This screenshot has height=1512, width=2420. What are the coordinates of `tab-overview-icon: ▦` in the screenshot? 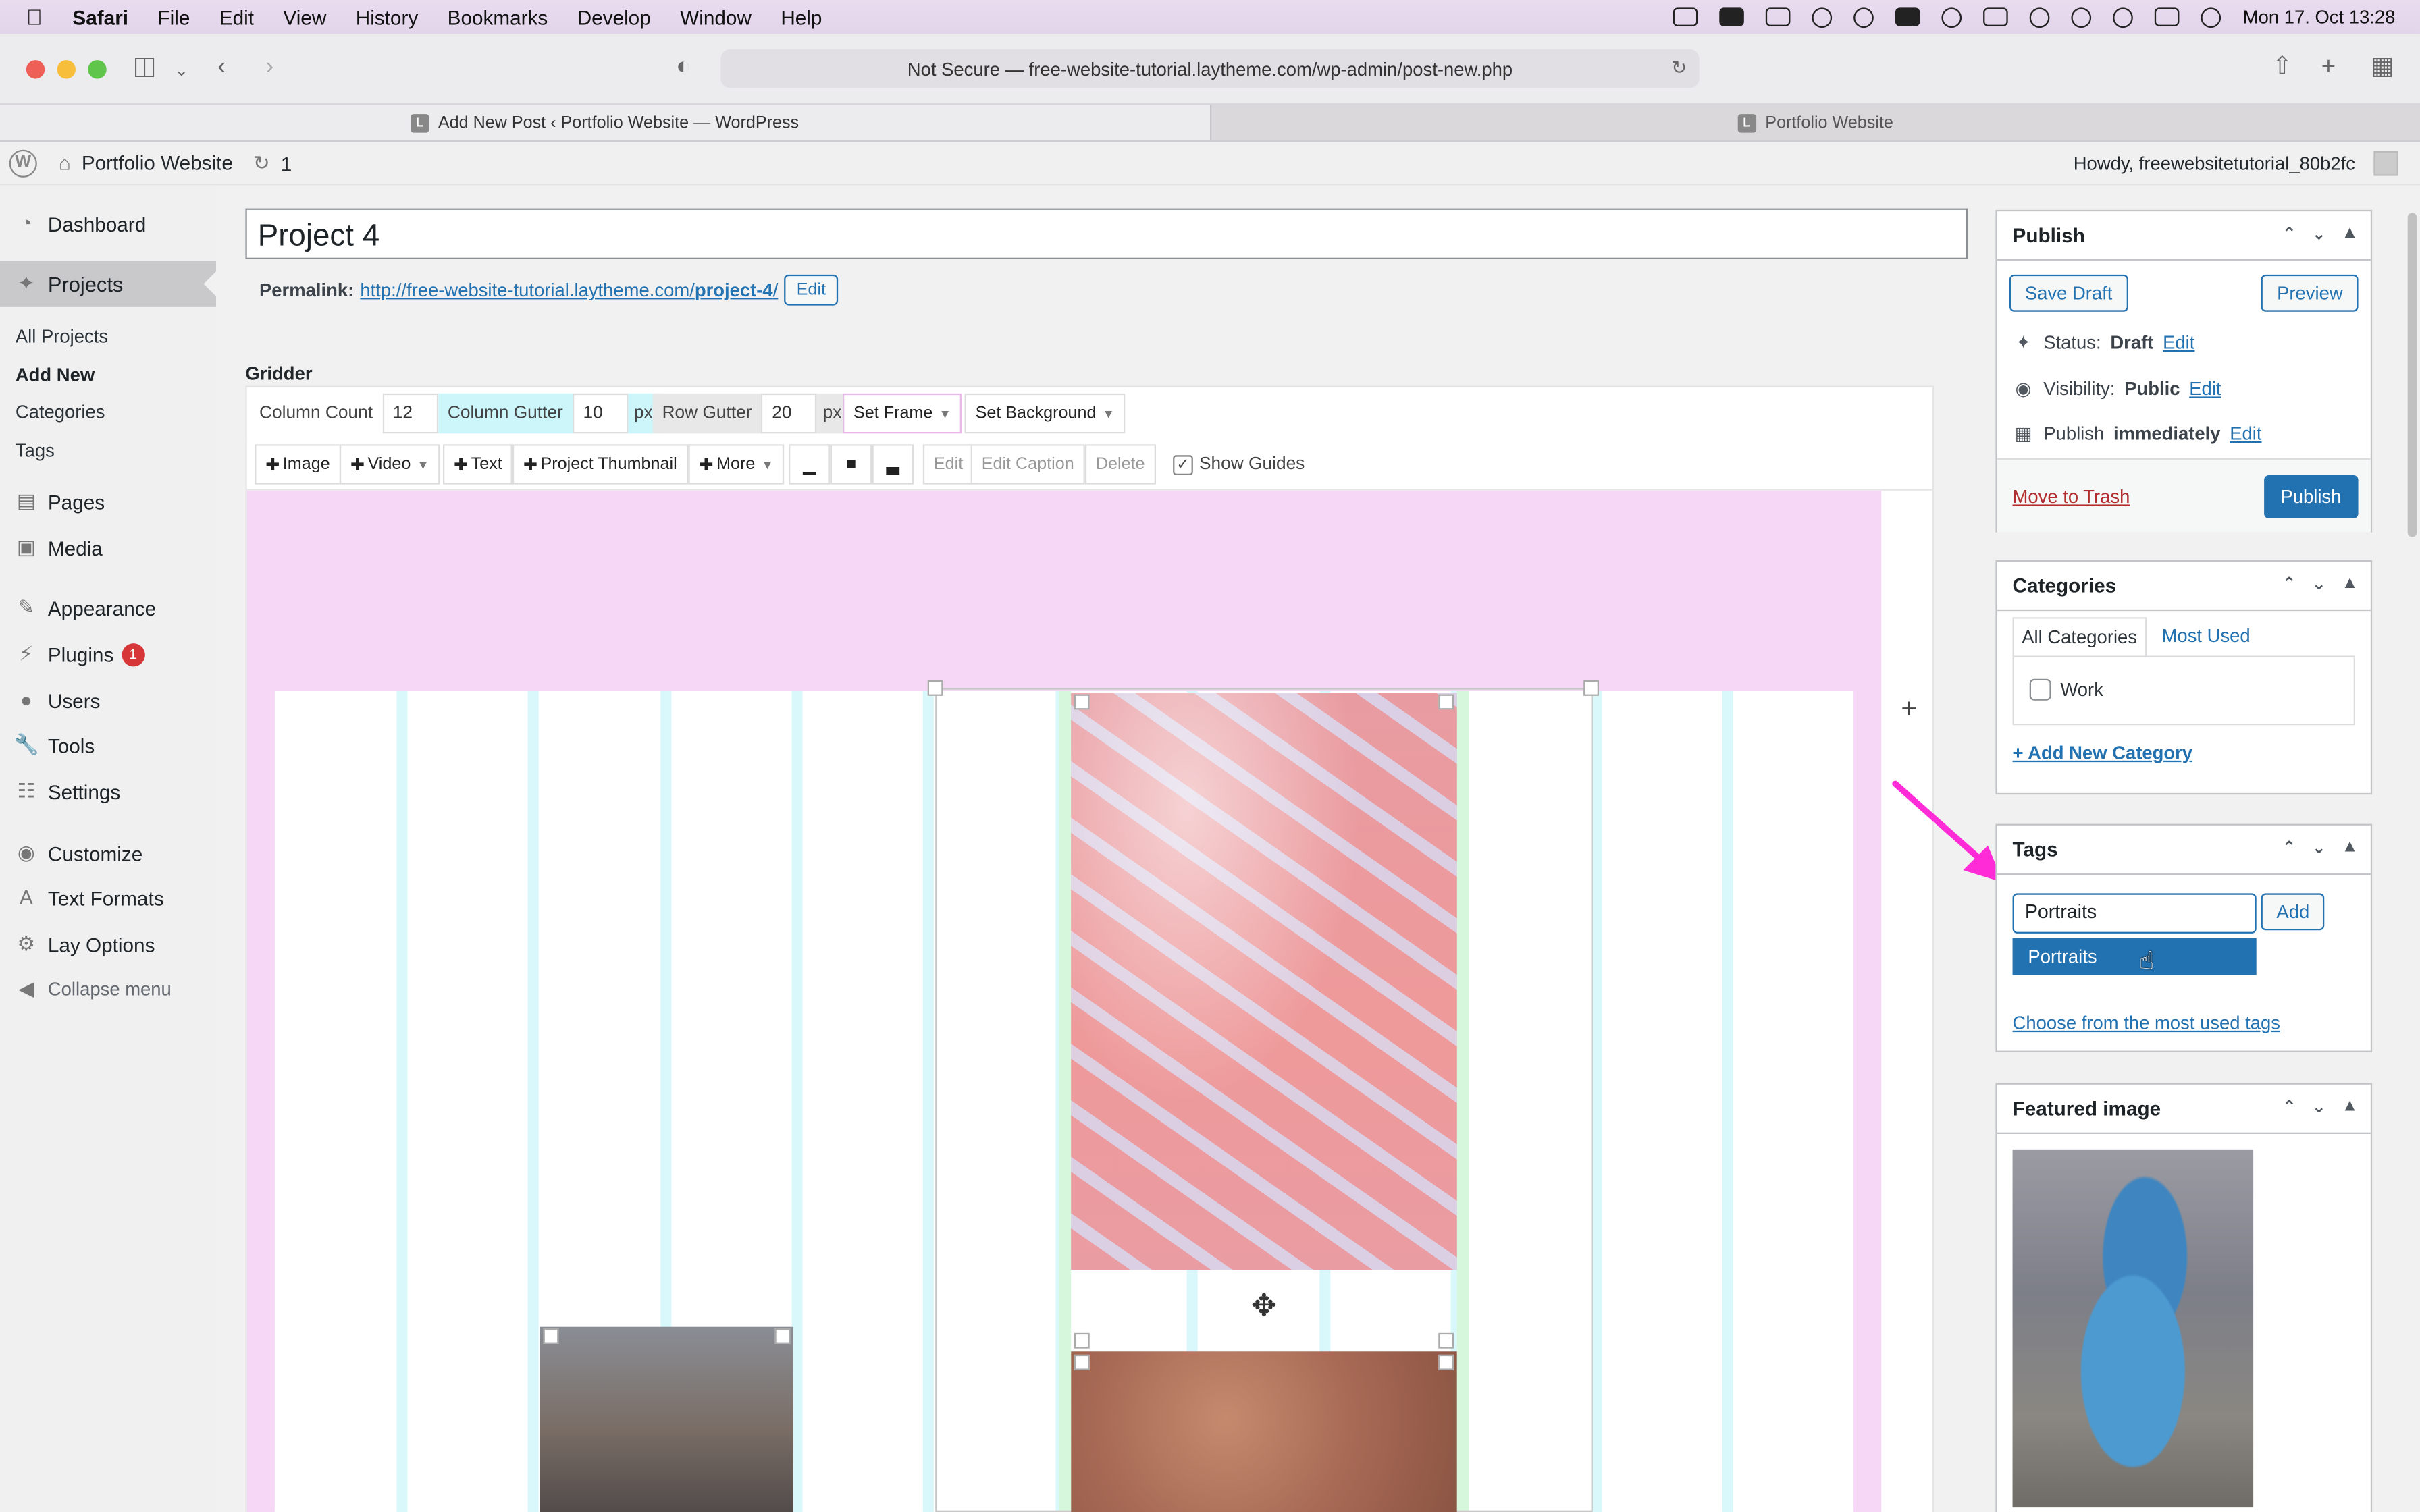 It's located at (2382, 68).